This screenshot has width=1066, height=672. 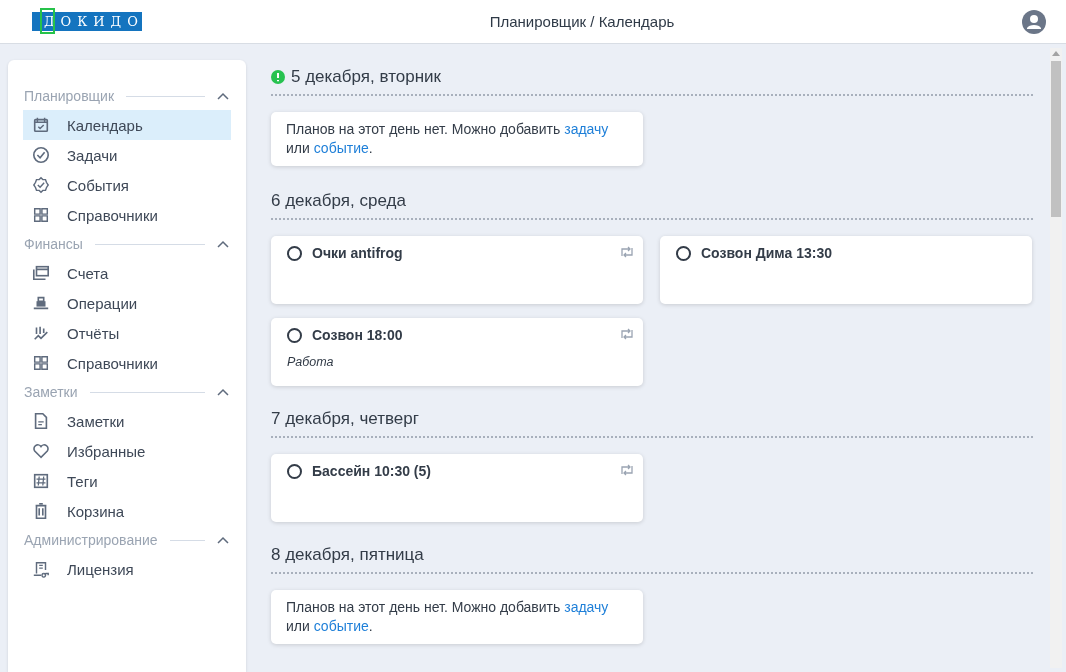 I want to click on event-card: Созвон Дима 13:30, so click(x=846, y=270).